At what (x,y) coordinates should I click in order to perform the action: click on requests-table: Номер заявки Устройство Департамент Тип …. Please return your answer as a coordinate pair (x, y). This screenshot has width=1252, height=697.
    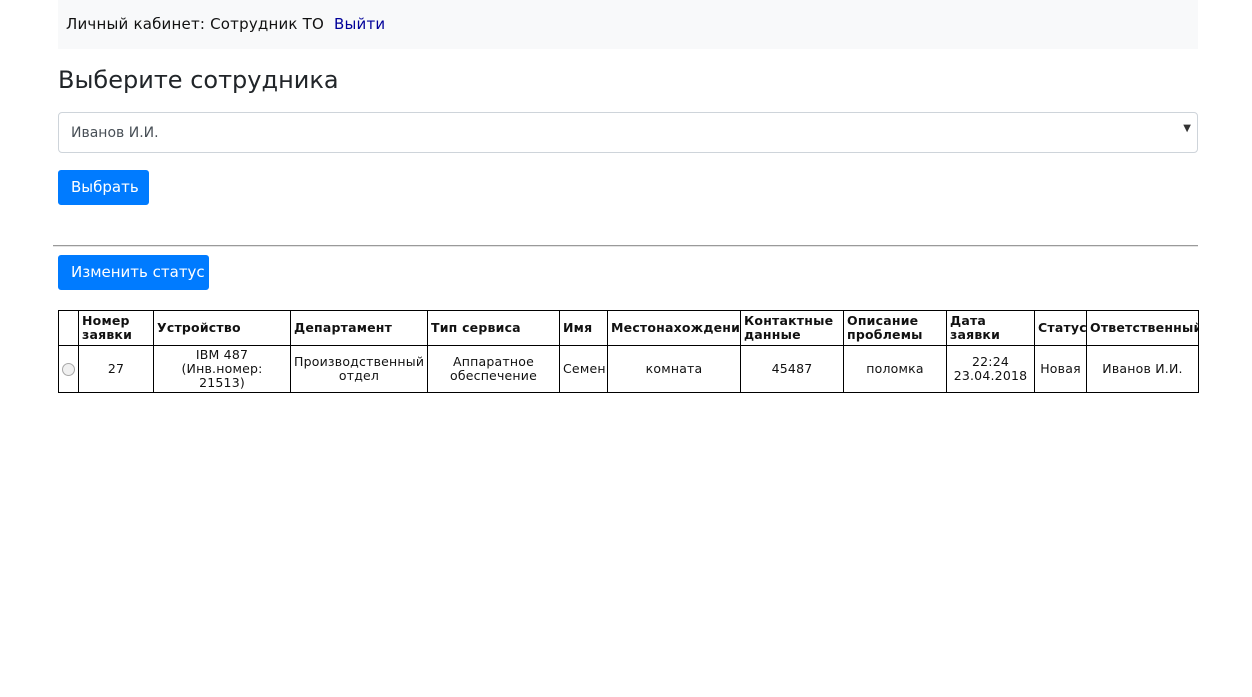
    Looking at the image, I should click on (628, 351).